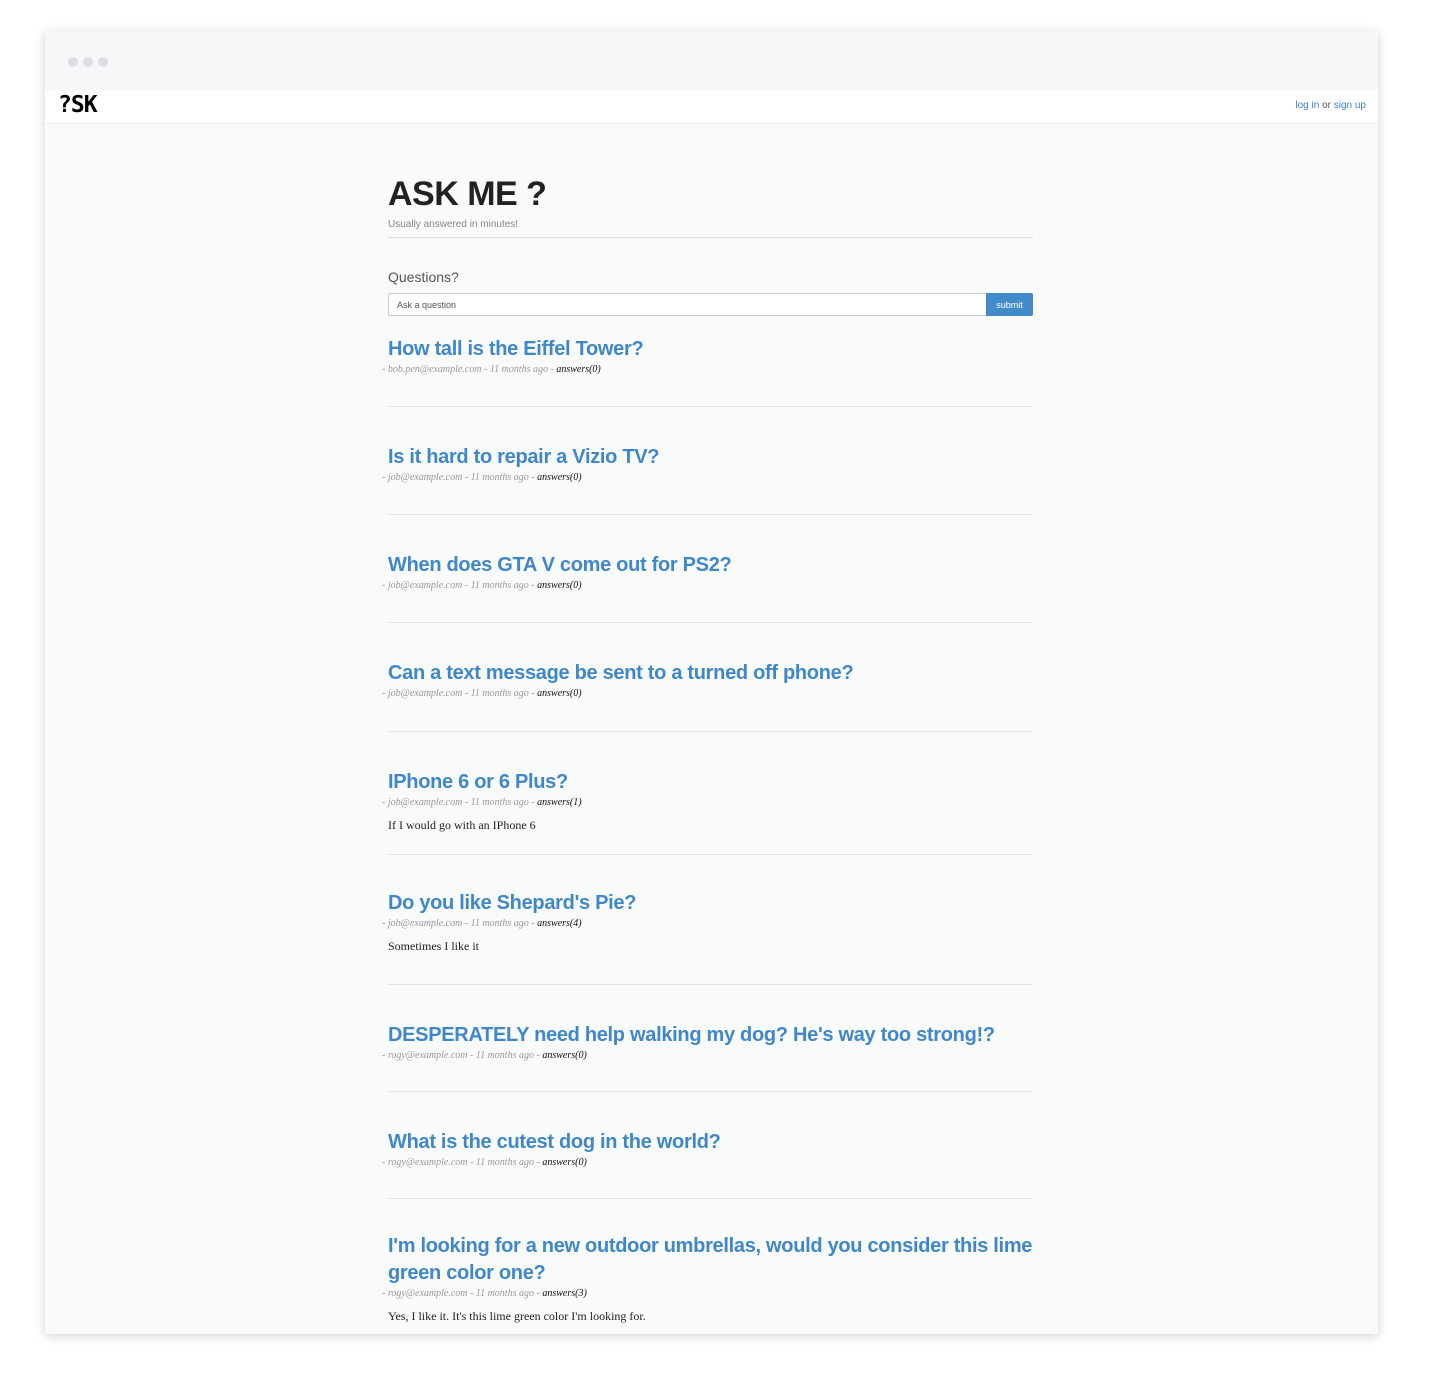  Describe the element at coordinates (1350, 105) in the screenshot. I see `signup-link: sign up` at that location.